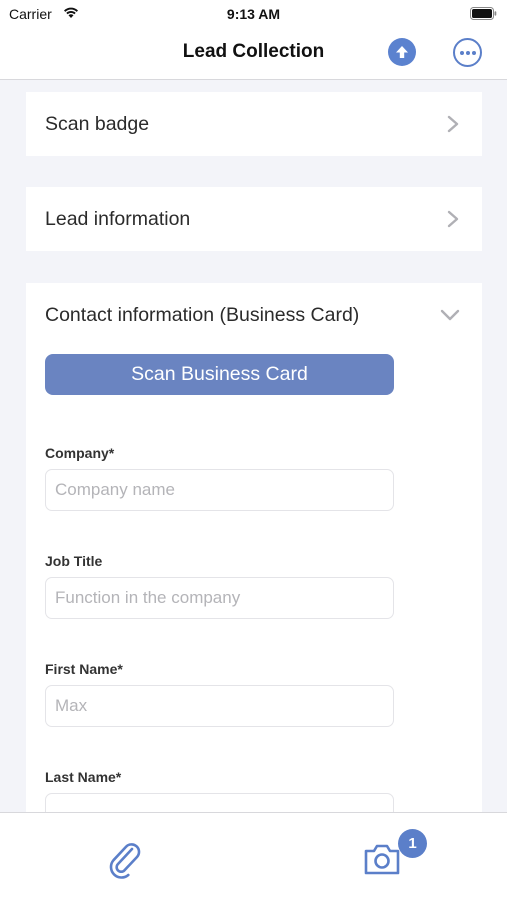 The height and width of the screenshot is (900, 507). I want to click on clock: 9:13 AM, so click(253, 14).